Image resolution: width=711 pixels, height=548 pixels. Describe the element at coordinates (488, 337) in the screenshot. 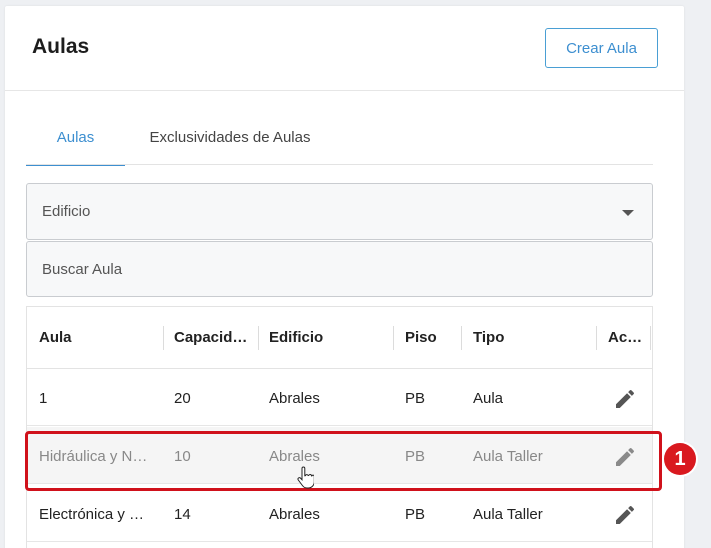

I see `column-header-tipo: Tipo` at that location.